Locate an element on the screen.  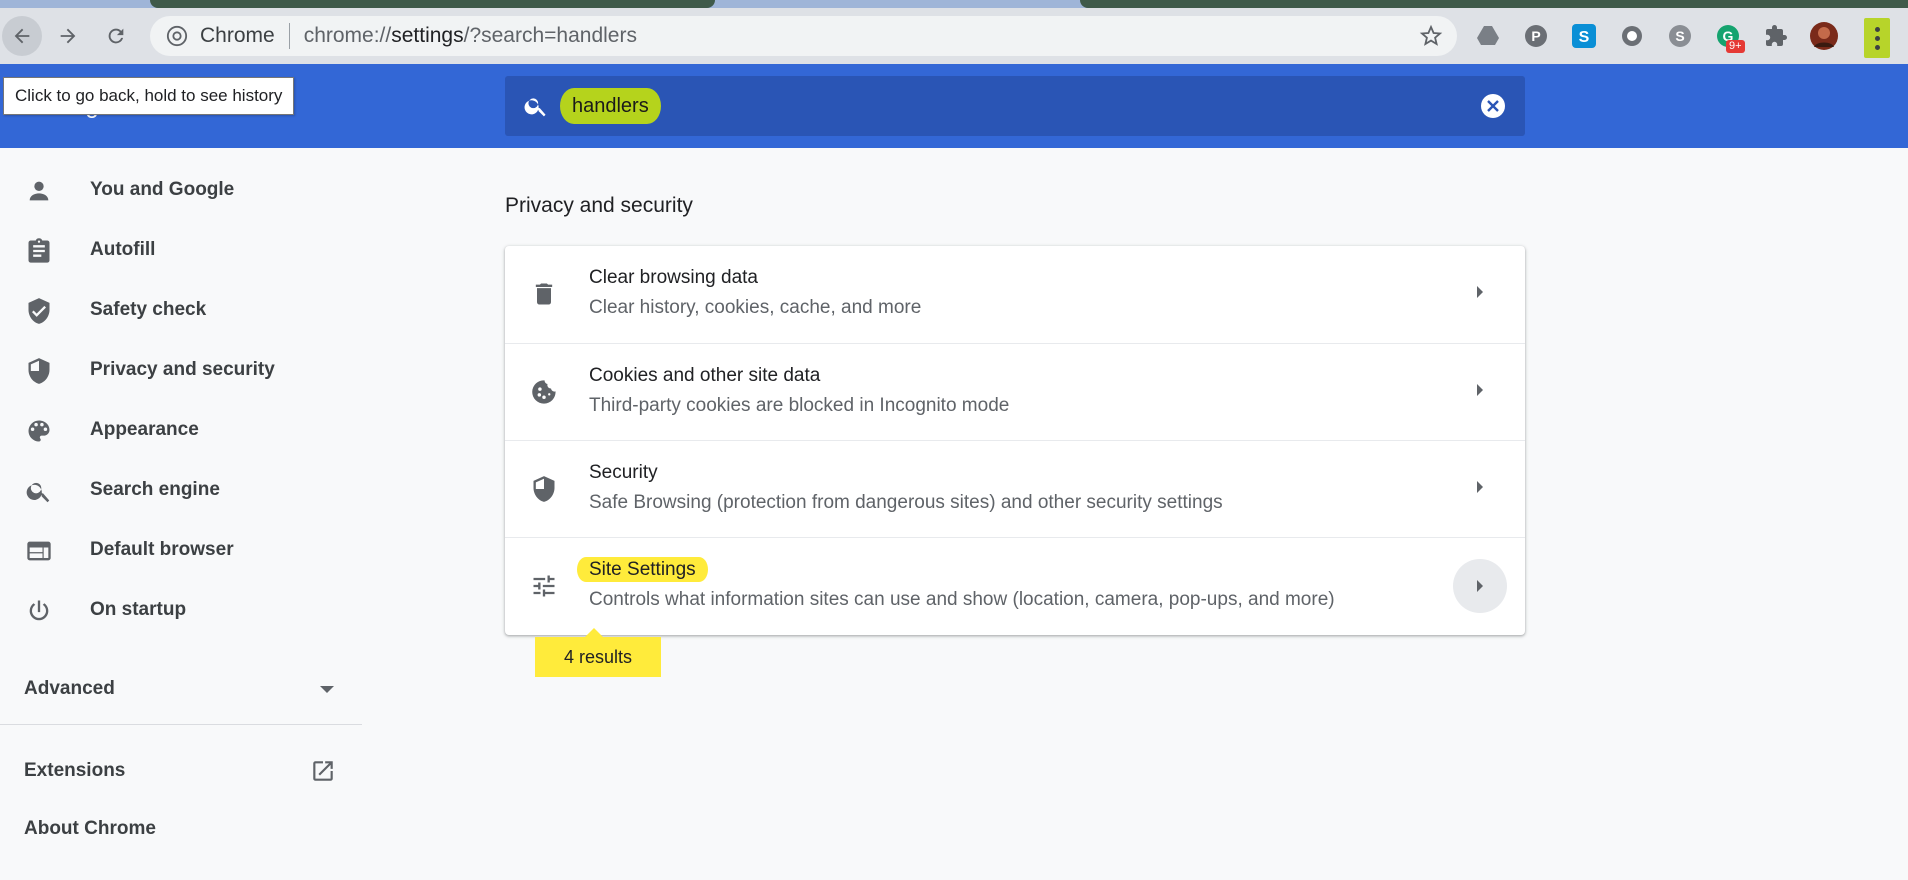
sidebar-item-label: Safety check is located at coordinates (148, 309).